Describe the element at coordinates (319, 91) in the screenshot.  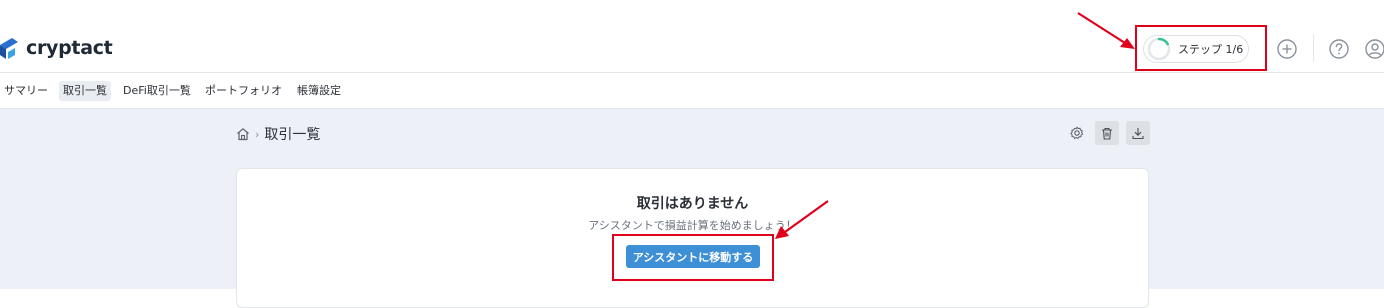
I see `nav-item-ledger-settings: 帳簿設定` at that location.